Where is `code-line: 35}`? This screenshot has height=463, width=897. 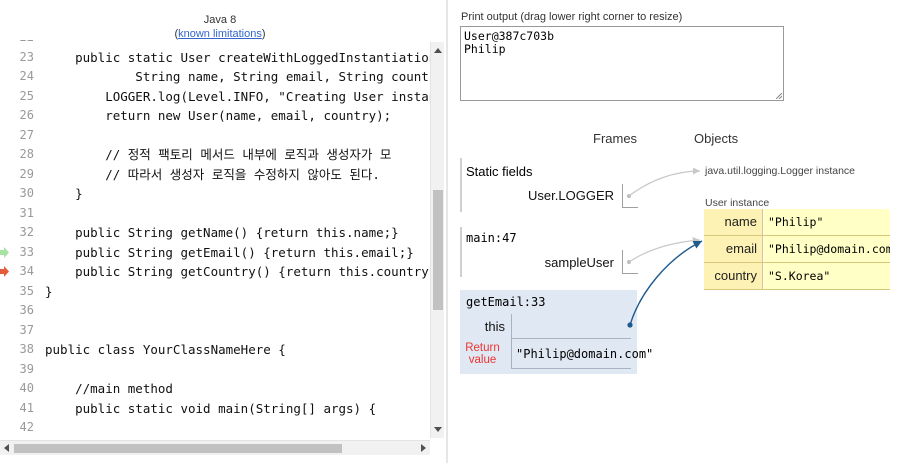
code-line: 35} is located at coordinates (215, 292).